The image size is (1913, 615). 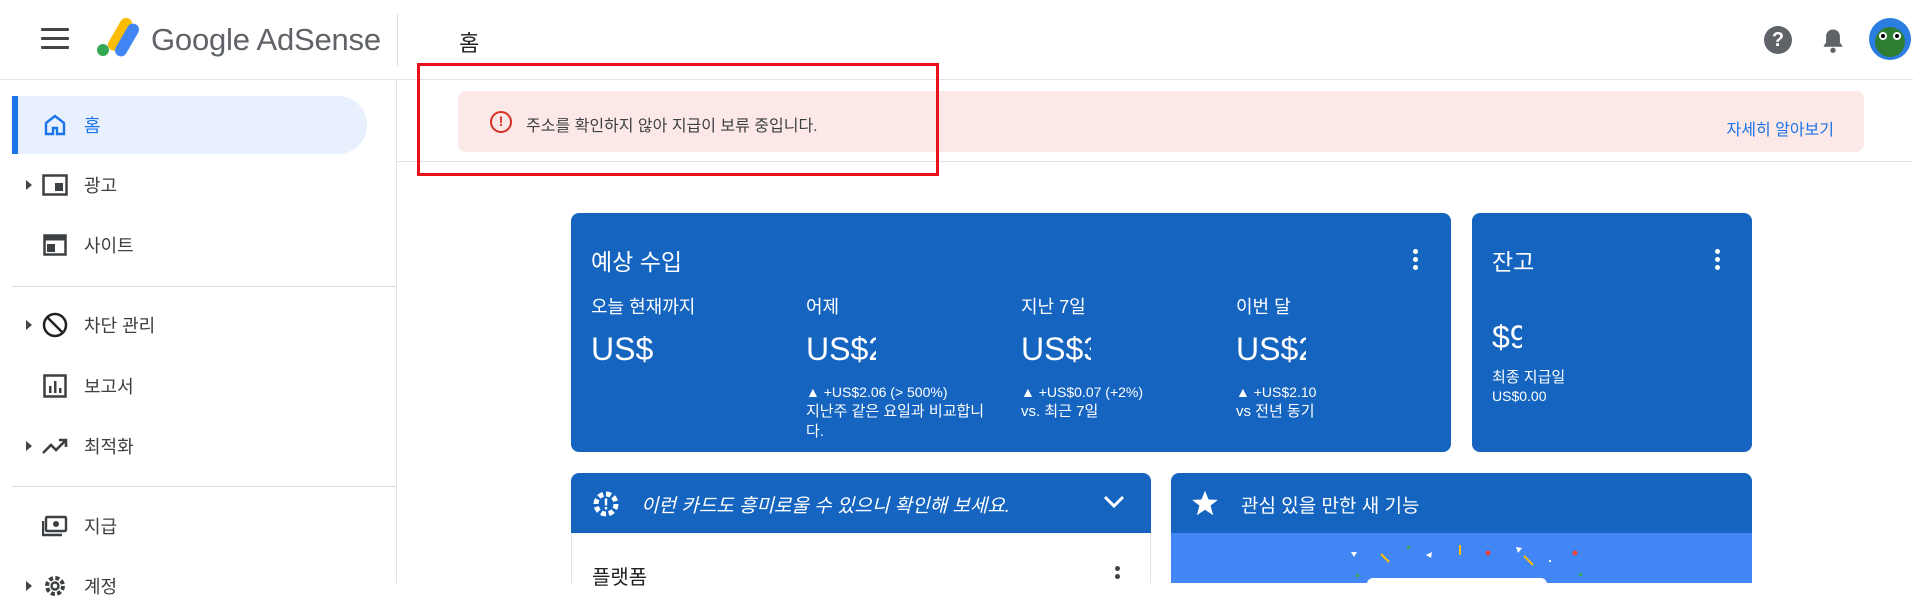 What do you see at coordinates (956, 40) in the screenshot?
I see `top-app-bar: Google AdSense 홈 ?` at bounding box center [956, 40].